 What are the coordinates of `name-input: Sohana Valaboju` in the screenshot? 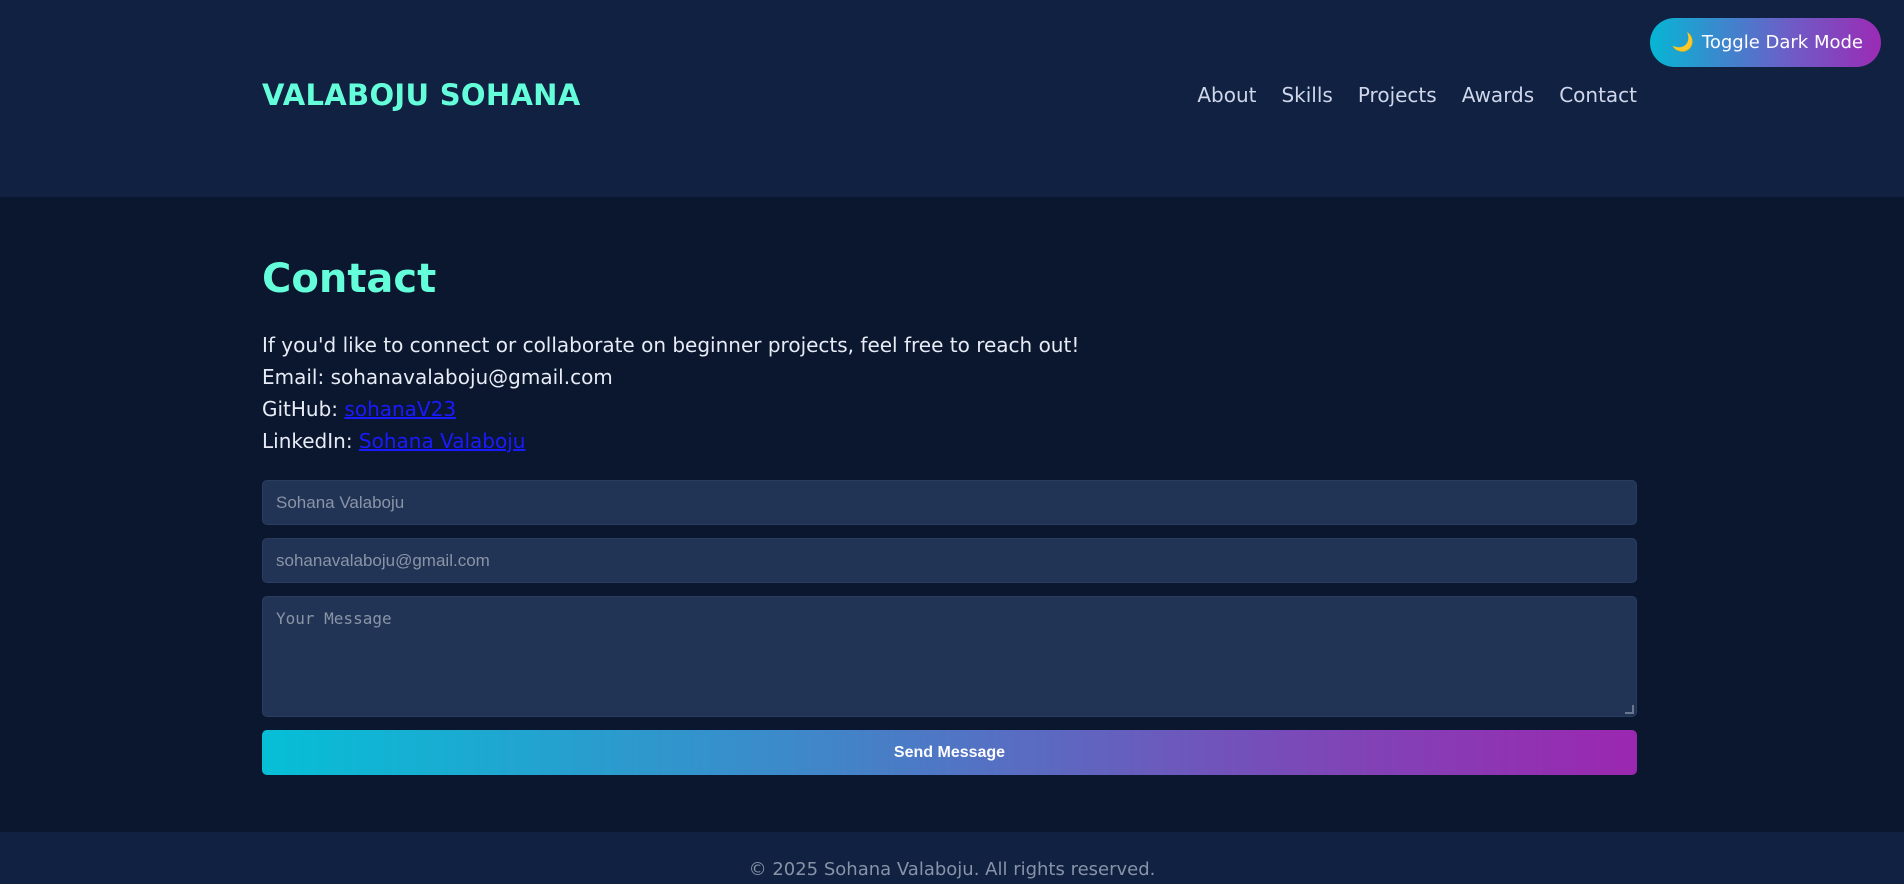 It's located at (949, 502).